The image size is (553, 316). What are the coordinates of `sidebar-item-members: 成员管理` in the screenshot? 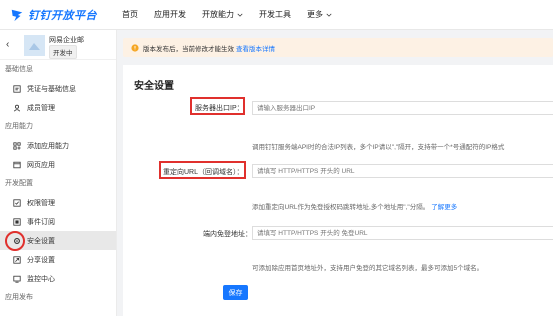 It's located at (58, 107).